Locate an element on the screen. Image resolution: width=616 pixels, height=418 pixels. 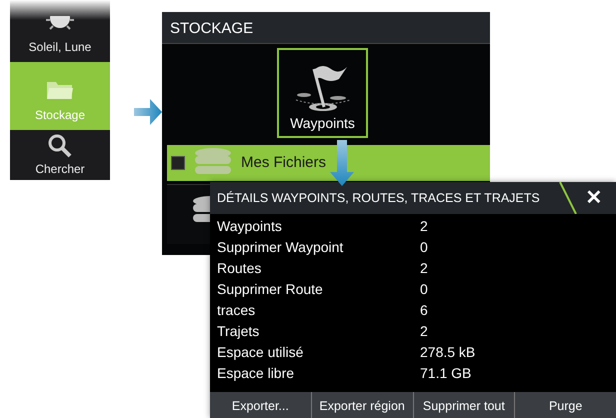
action-button: Exporter région is located at coordinates (363, 405).